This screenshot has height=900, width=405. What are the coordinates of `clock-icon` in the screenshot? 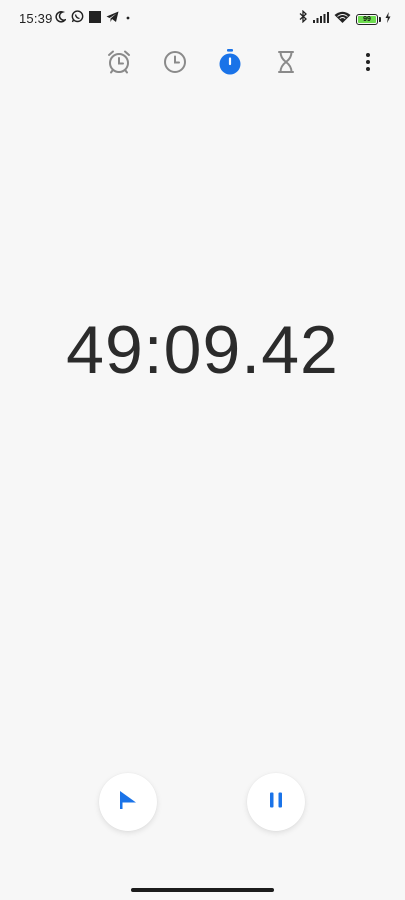 It's located at (175, 64).